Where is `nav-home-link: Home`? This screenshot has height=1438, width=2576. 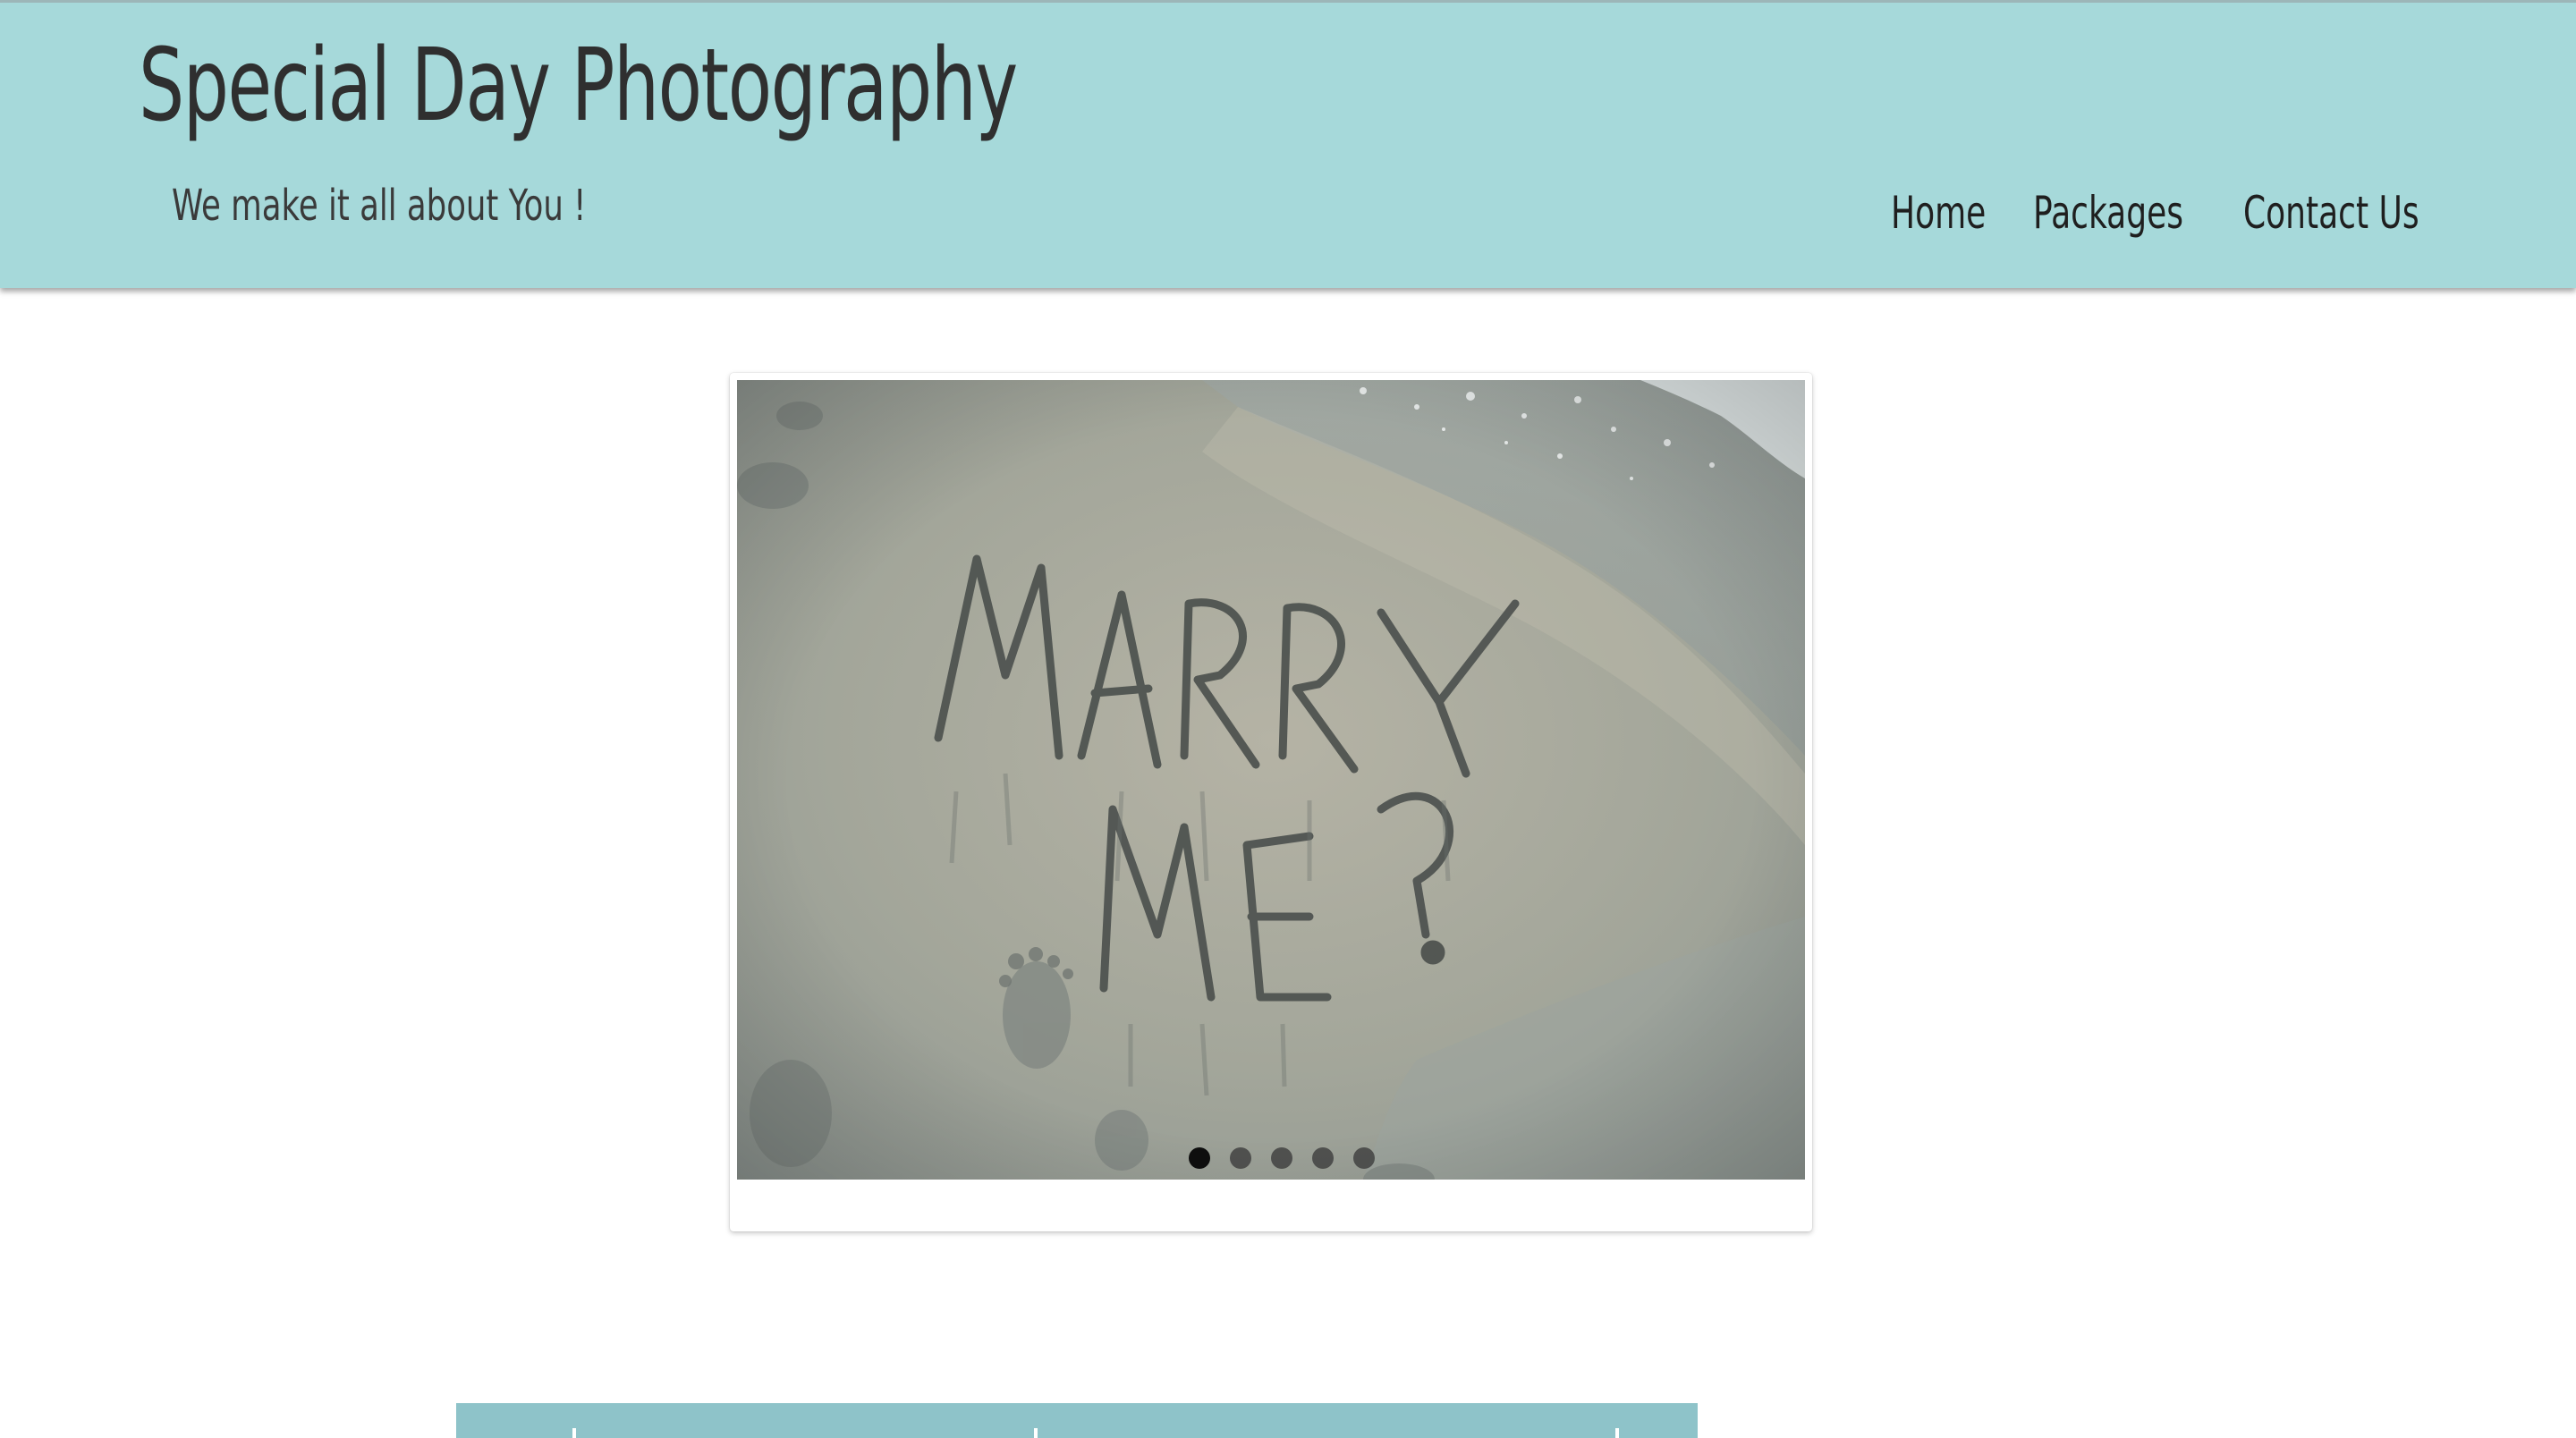
nav-home-link: Home is located at coordinates (1938, 213).